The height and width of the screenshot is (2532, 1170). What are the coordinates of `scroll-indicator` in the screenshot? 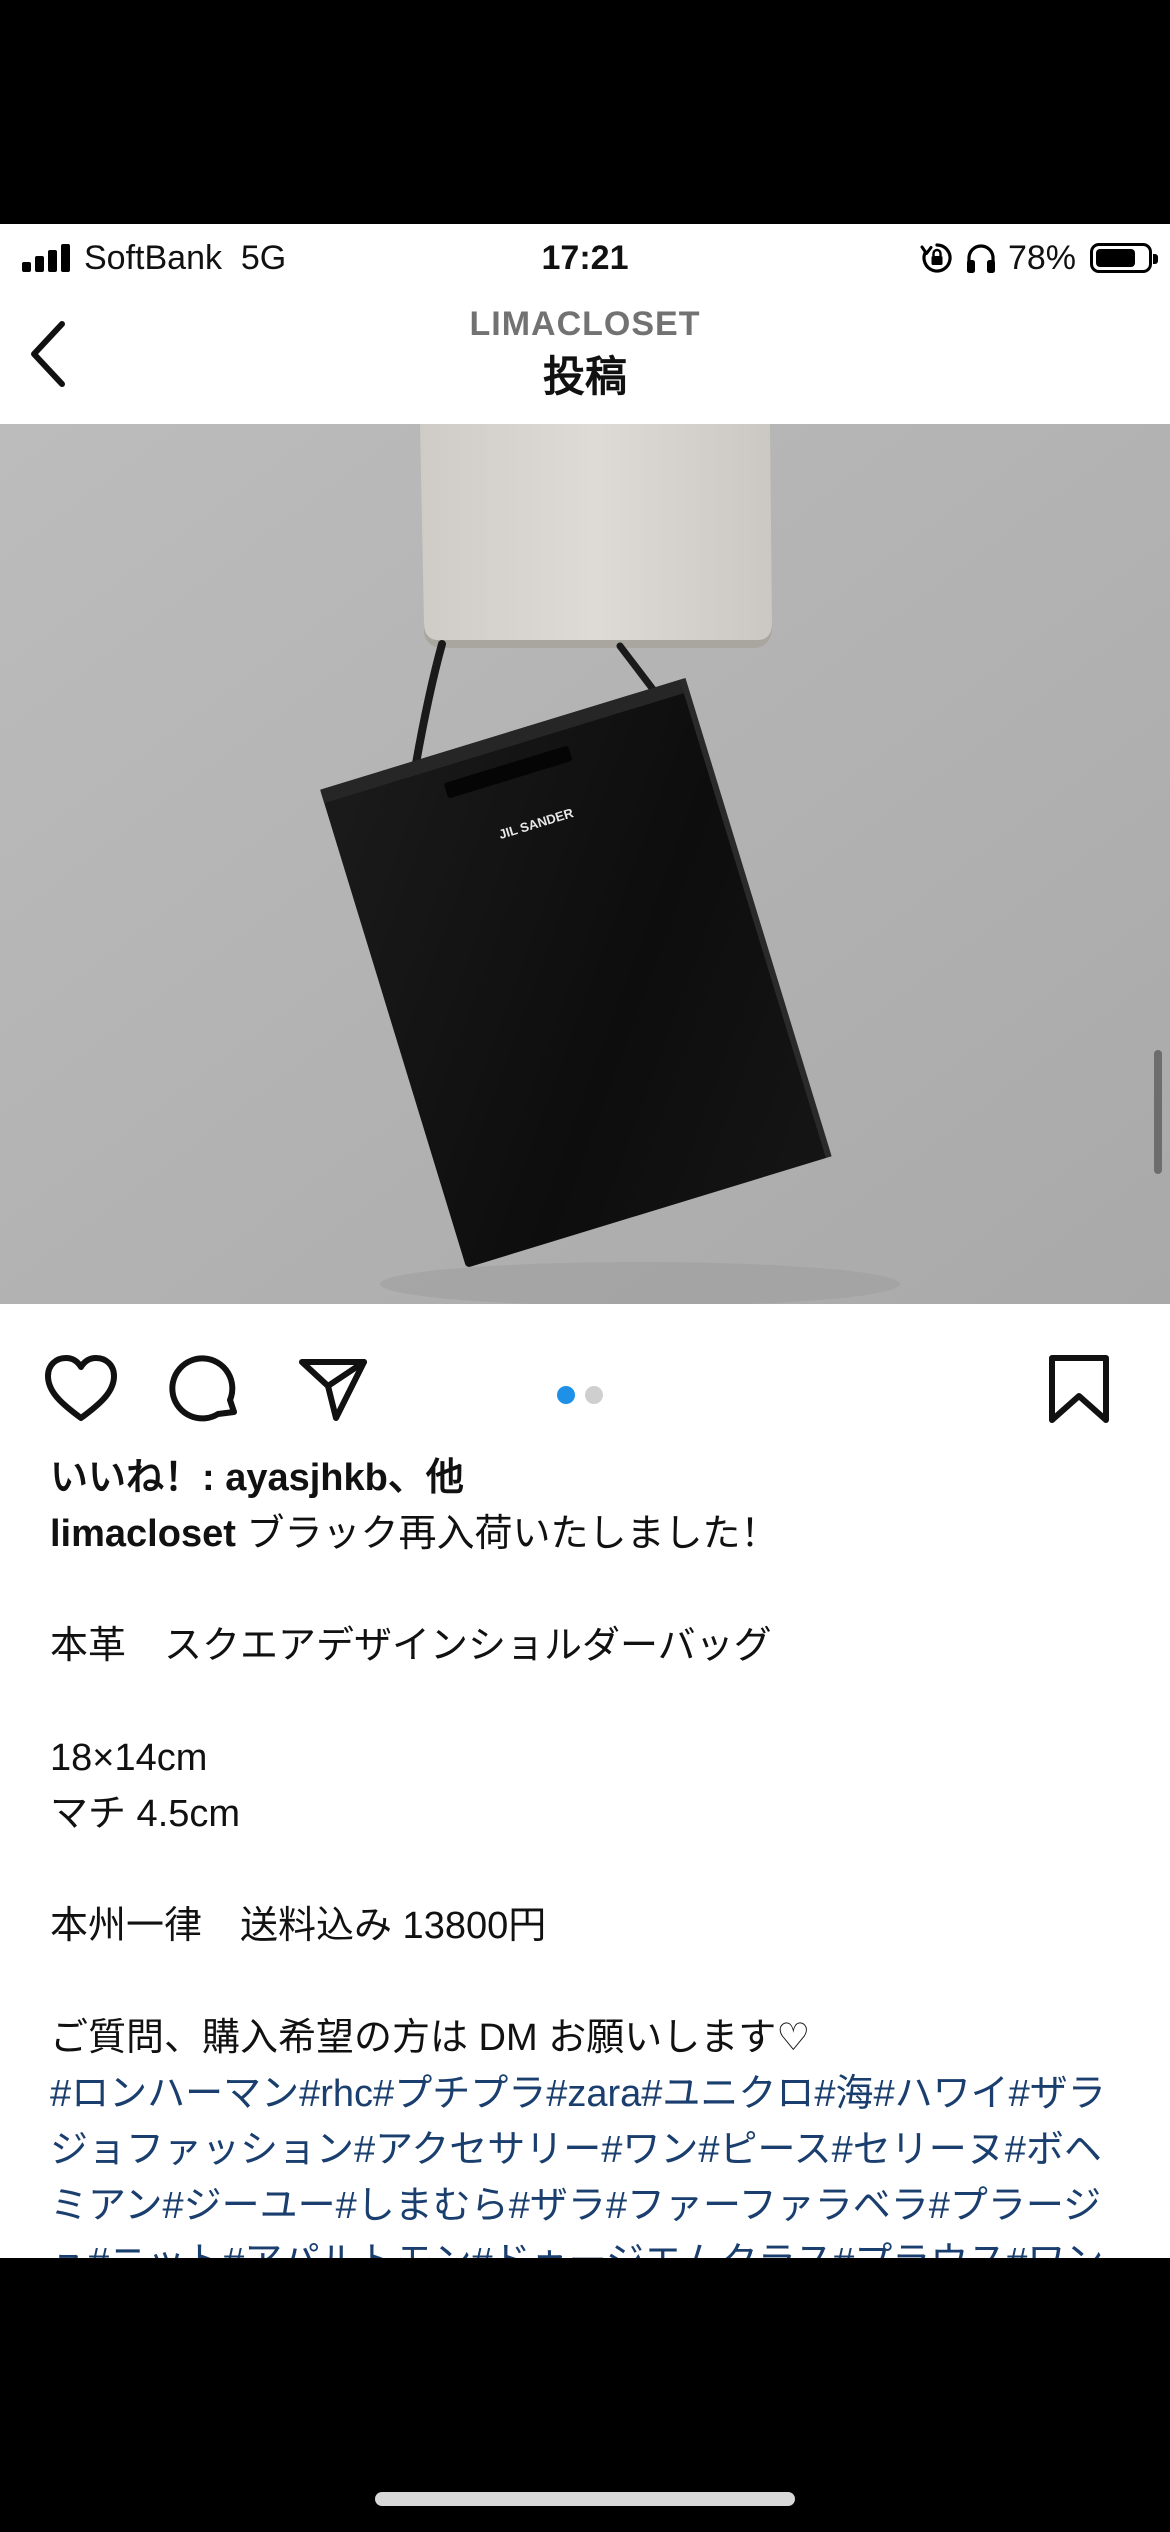 It's located at (1158, 1112).